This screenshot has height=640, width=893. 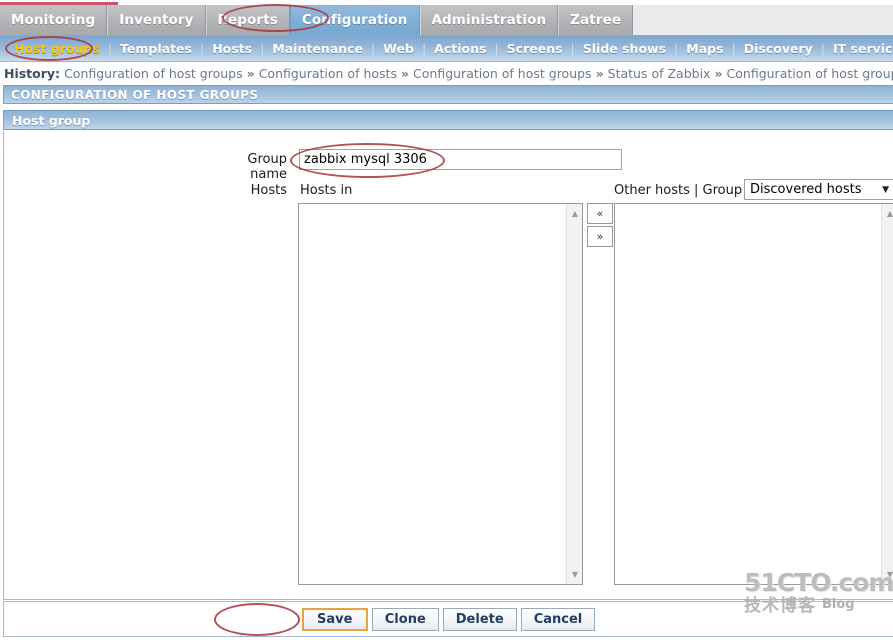 I want to click on topnav-tab-administration: Administration, so click(x=489, y=20).